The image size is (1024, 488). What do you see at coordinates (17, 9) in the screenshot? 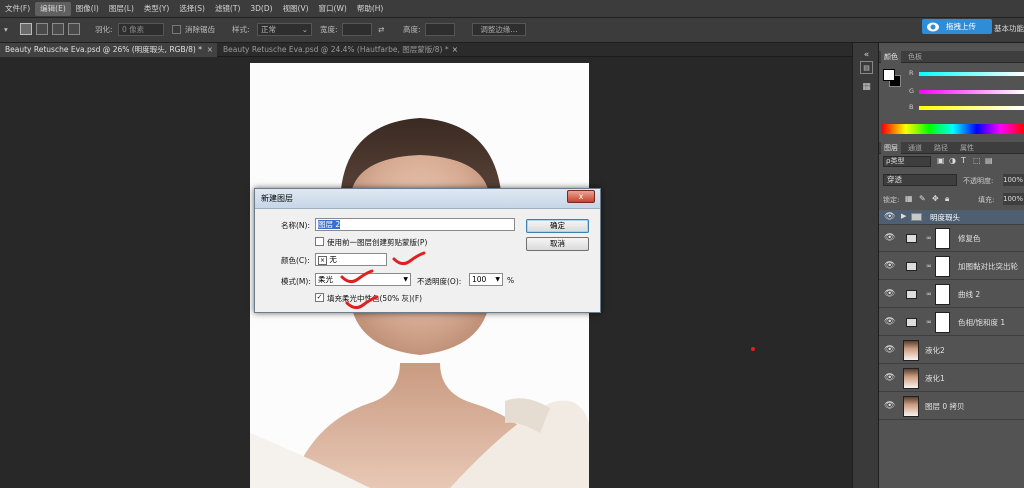
I see `menu-file: 文件(F)` at bounding box center [17, 9].